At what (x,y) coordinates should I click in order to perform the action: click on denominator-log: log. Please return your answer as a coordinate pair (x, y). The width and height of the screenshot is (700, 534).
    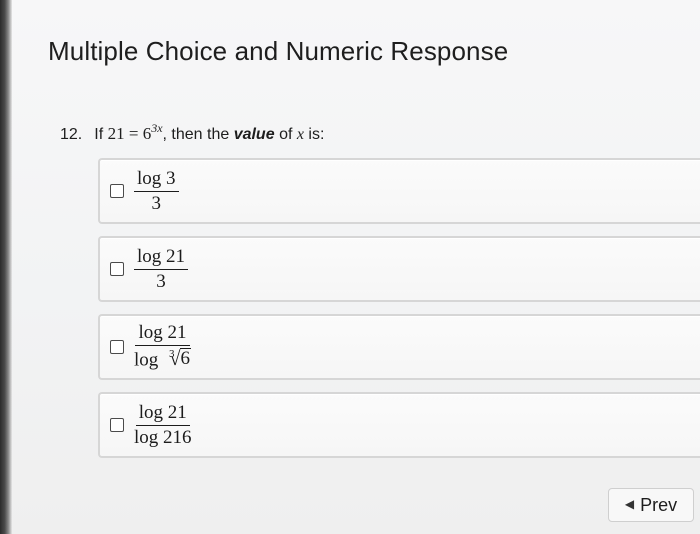
    Looking at the image, I should click on (146, 360).